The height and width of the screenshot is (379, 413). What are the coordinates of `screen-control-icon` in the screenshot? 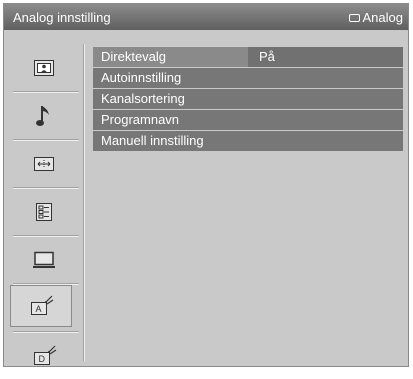 It's located at (44, 164).